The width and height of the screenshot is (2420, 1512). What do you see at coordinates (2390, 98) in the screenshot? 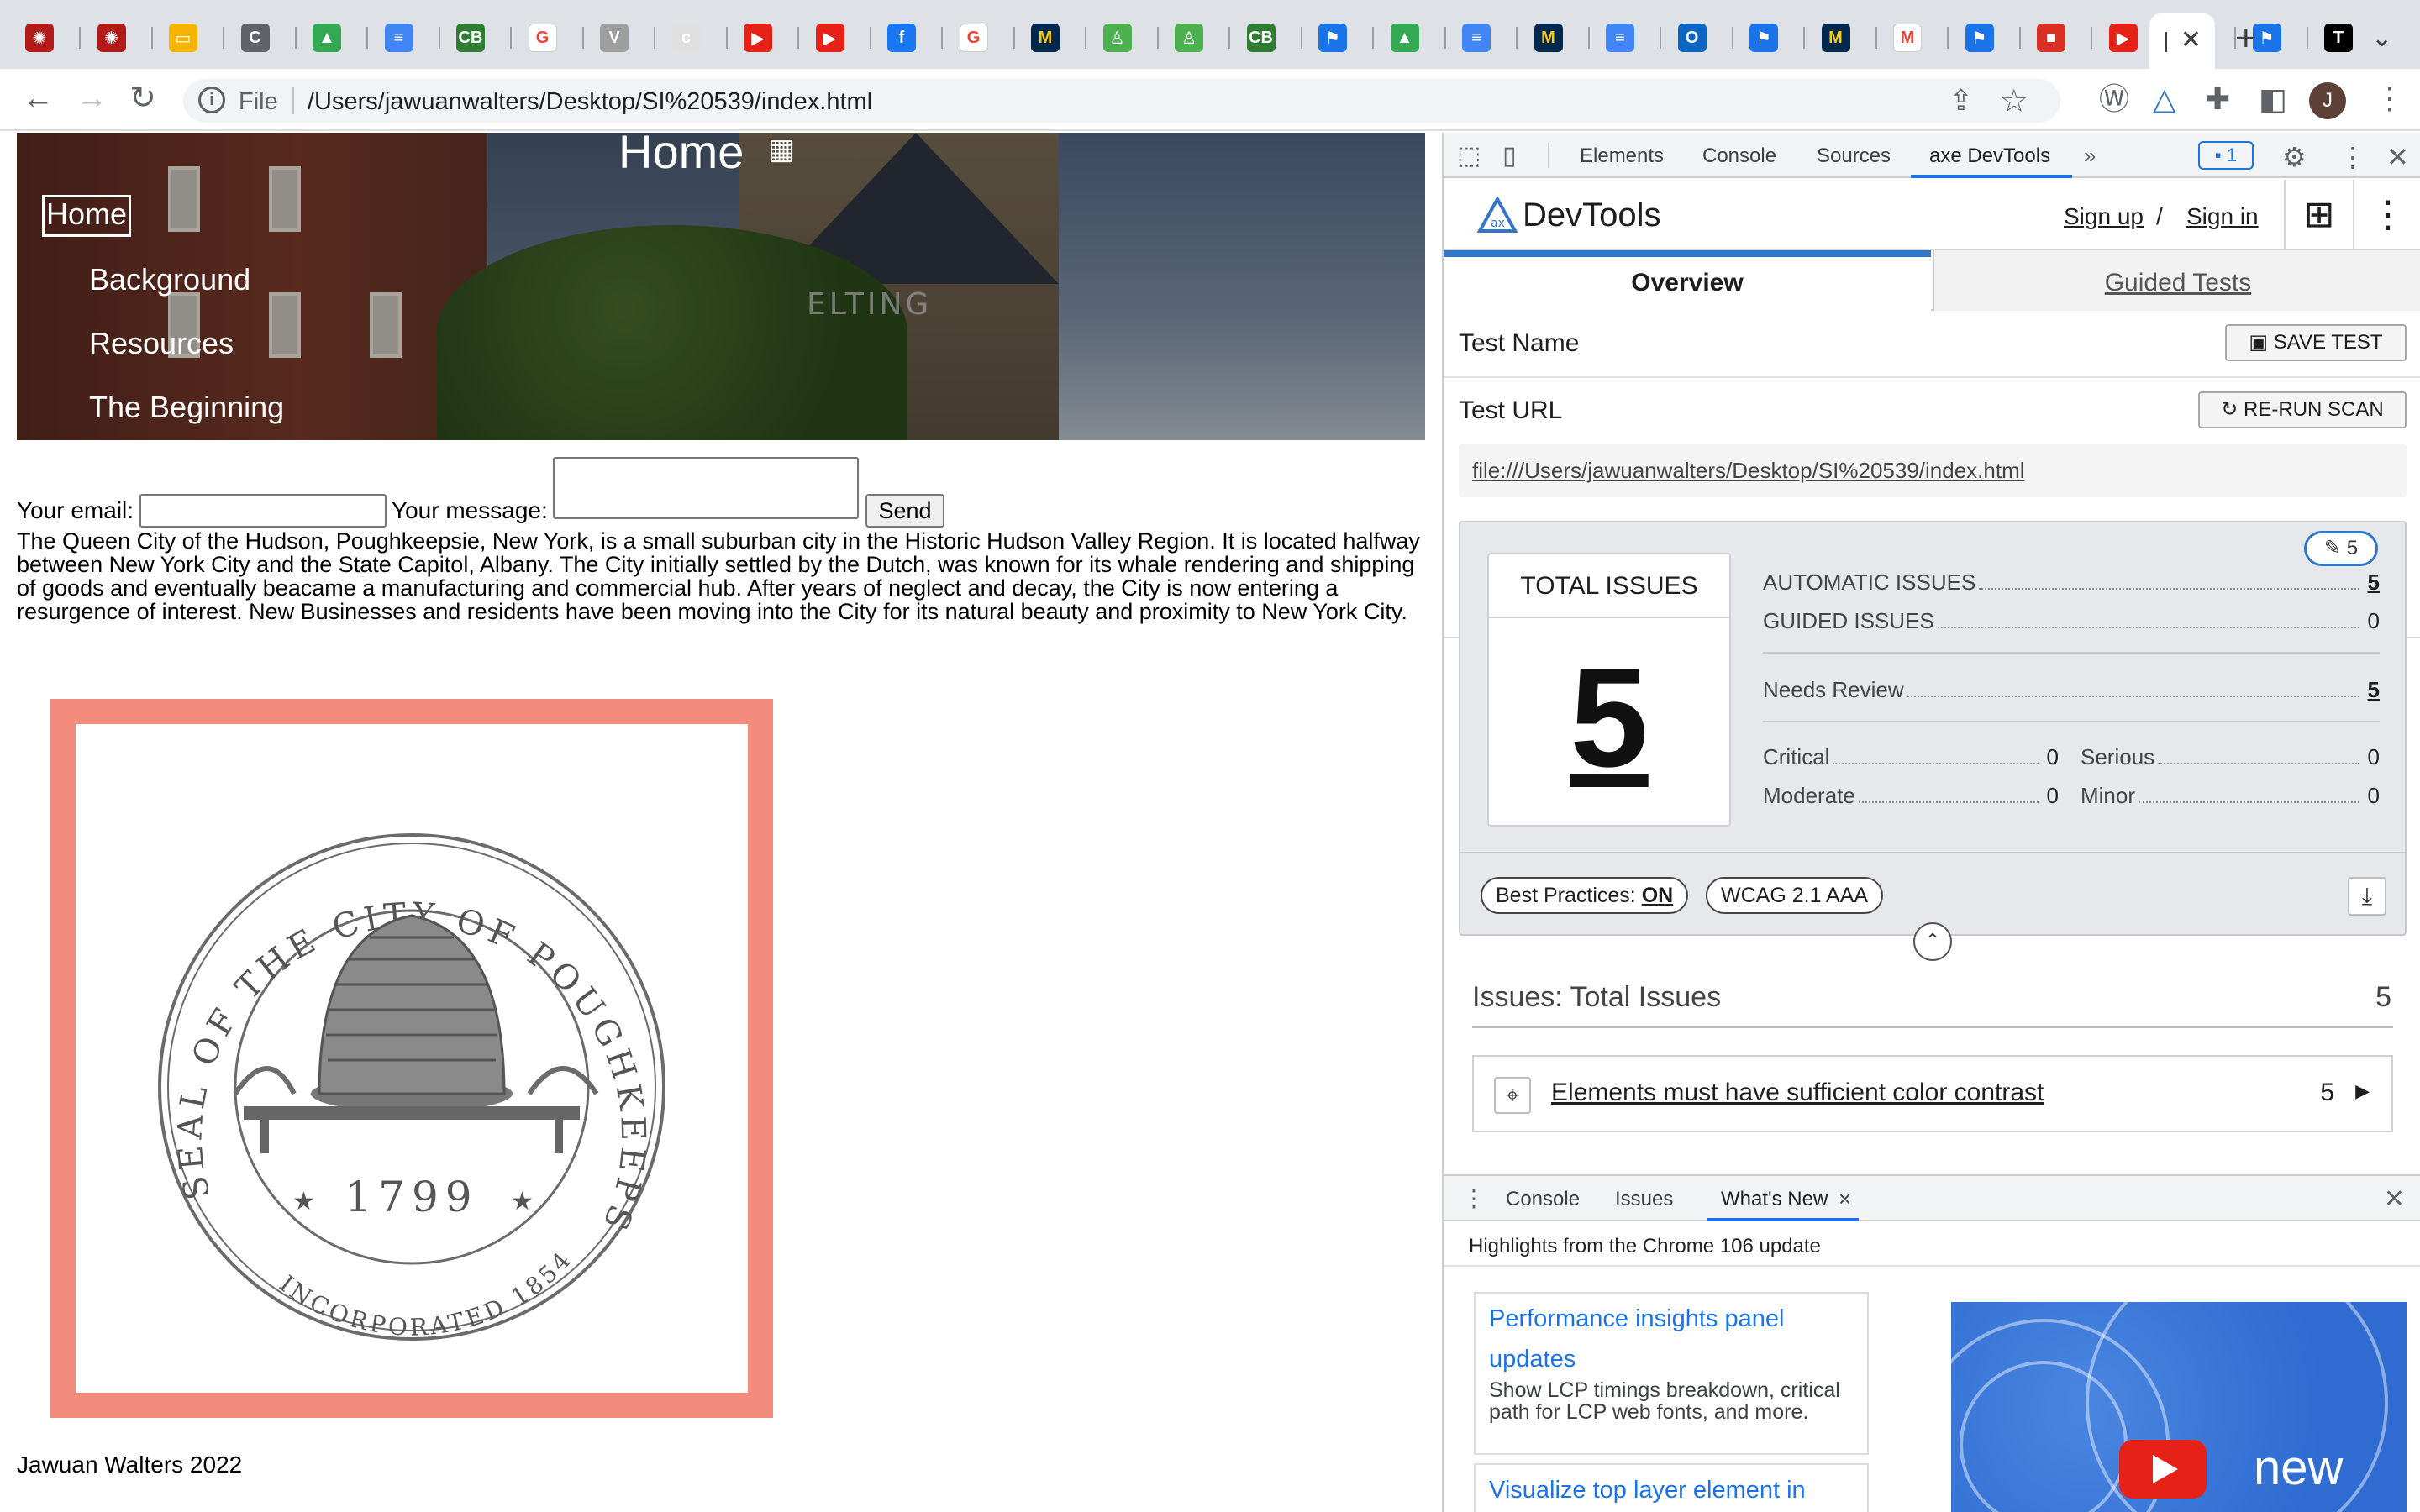
I see `browser-menu-icon: ⋮` at bounding box center [2390, 98].